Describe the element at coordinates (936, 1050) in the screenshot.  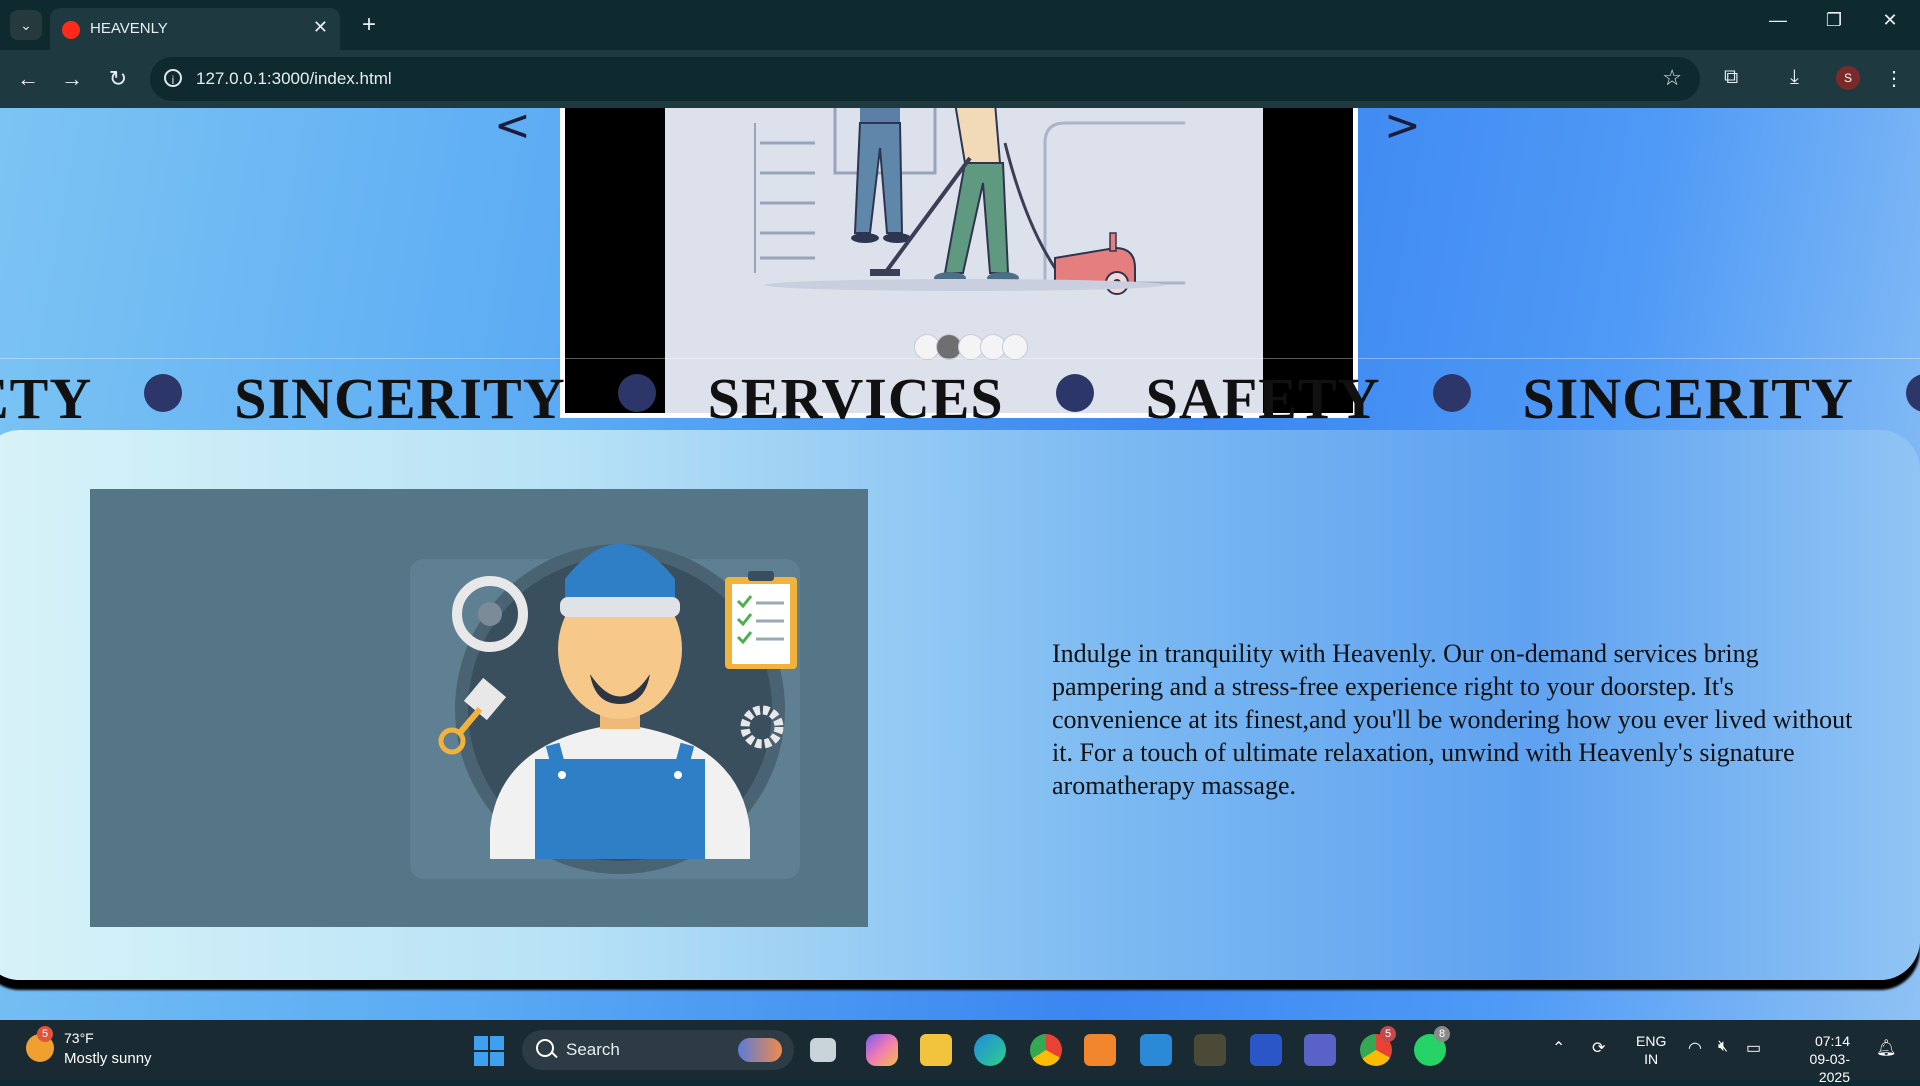
I see `file-explorer-icon` at that location.